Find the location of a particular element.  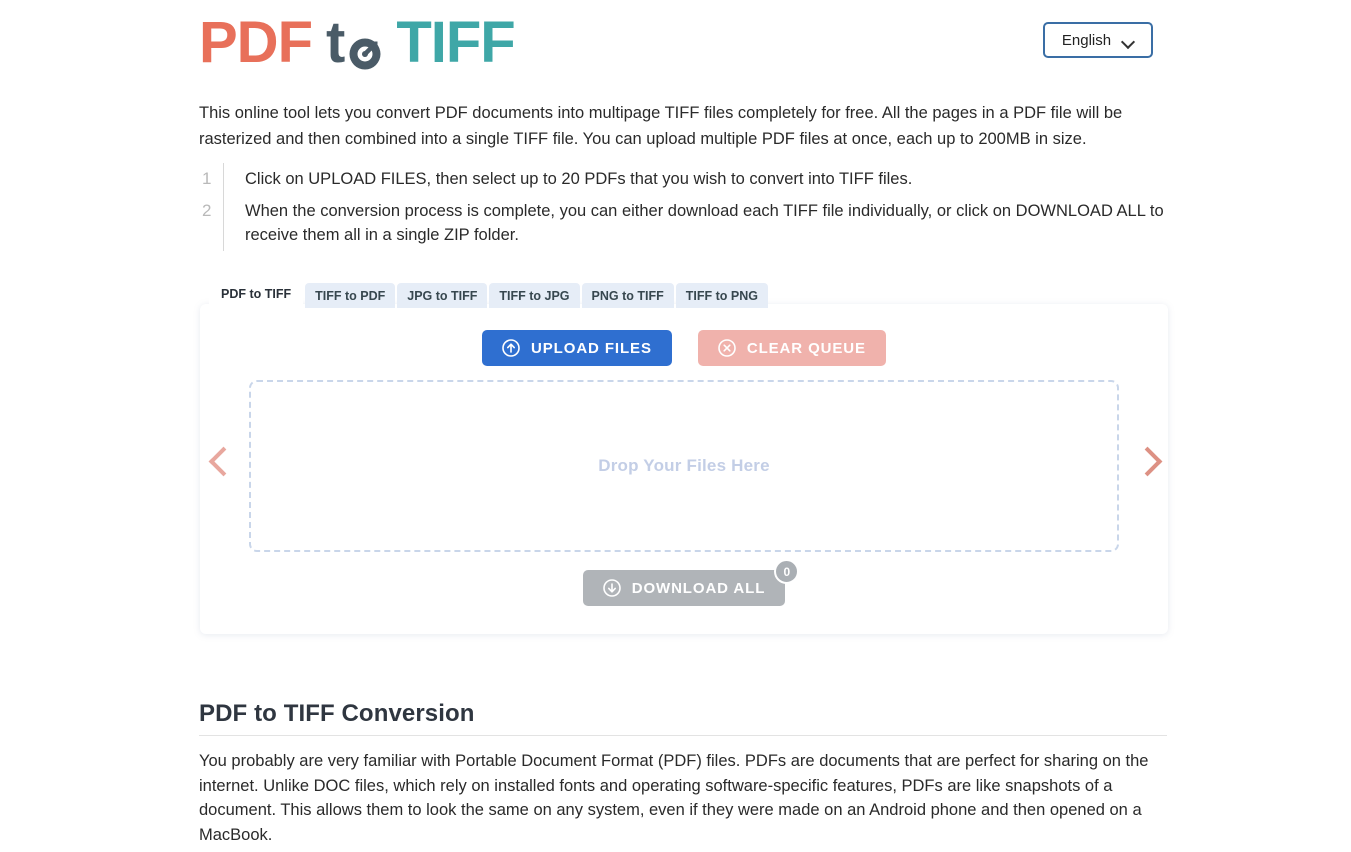

download-arrow-circle-icon is located at coordinates (611, 588).